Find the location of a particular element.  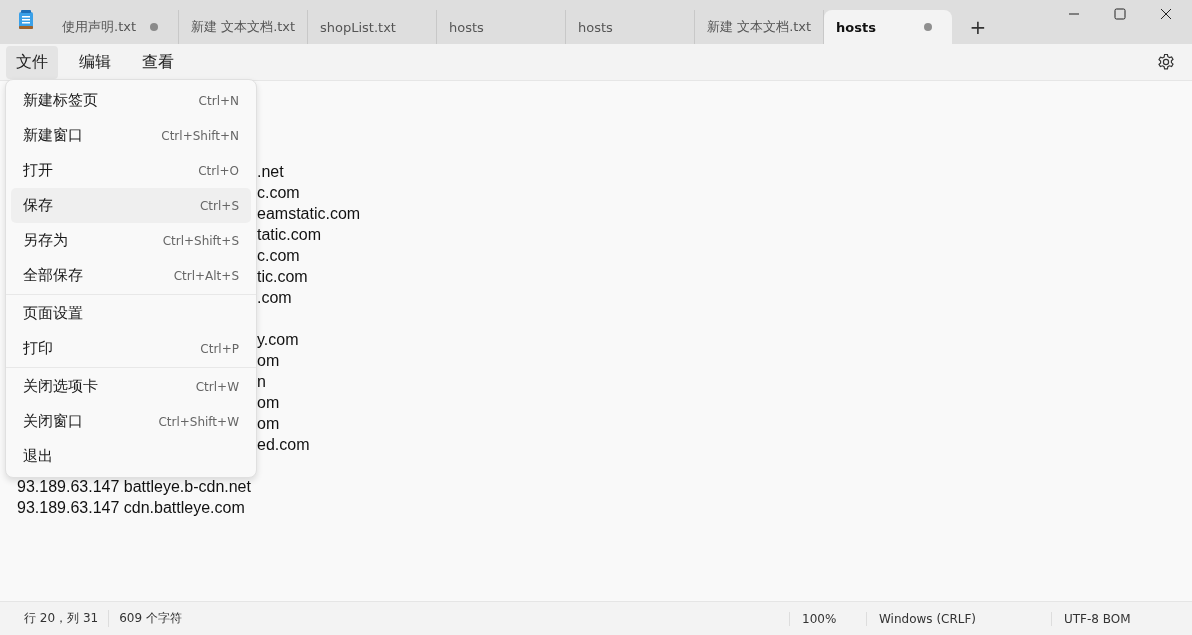

notepad-icon is located at coordinates (26, 20).